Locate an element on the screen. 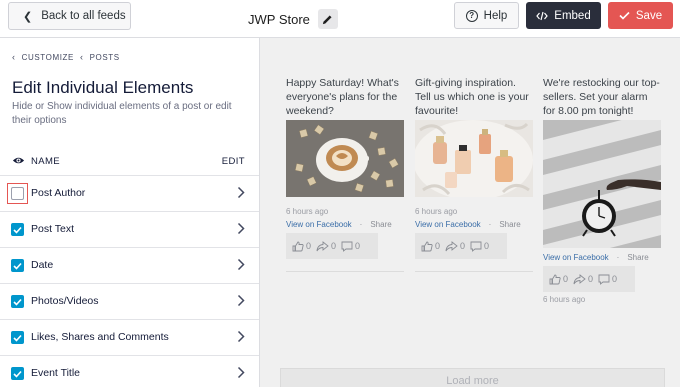  checkbox-photos-videos is located at coordinates (17, 301).